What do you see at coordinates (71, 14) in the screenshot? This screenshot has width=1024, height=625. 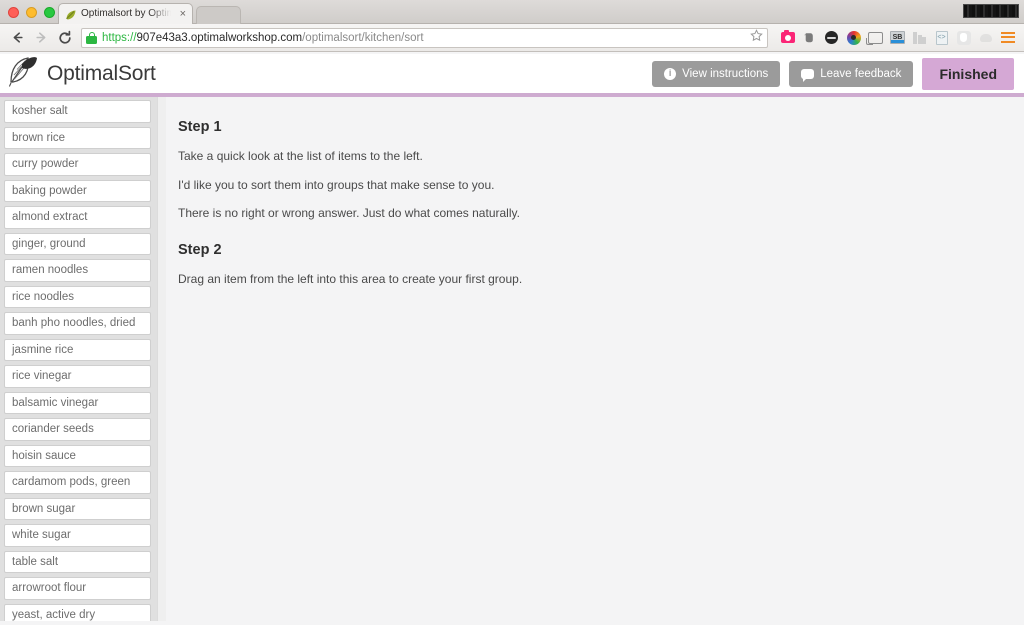 I see `leaf-favicon-icon` at bounding box center [71, 14].